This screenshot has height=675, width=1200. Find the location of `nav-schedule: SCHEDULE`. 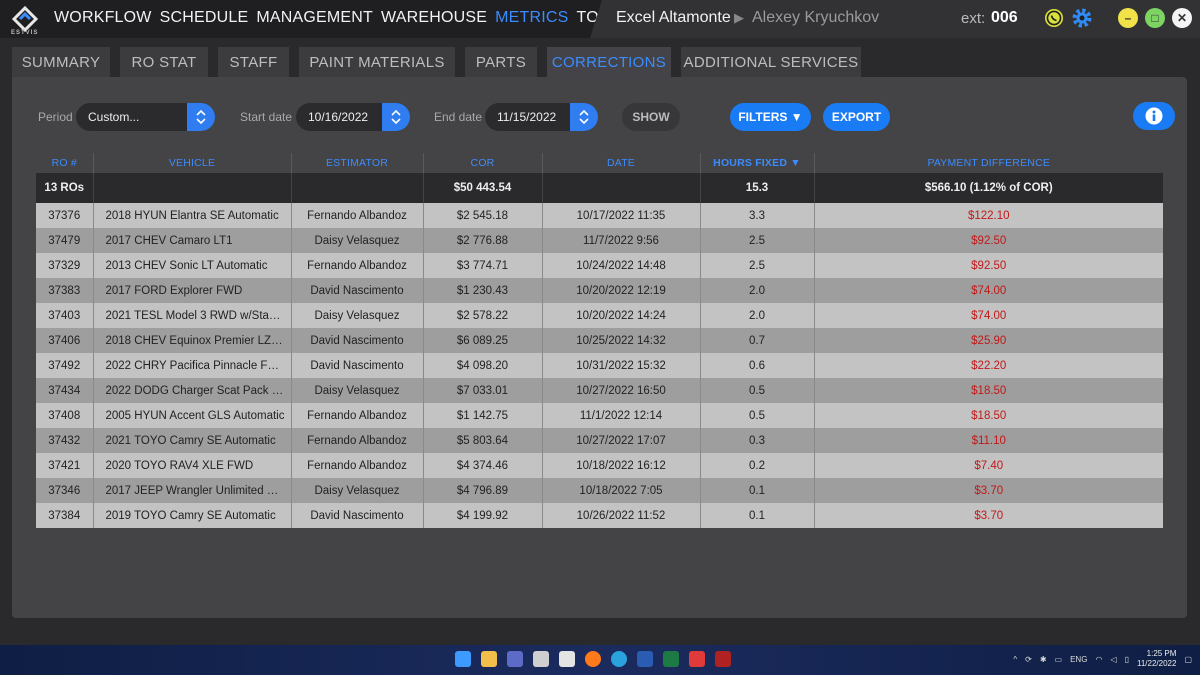

nav-schedule: SCHEDULE is located at coordinates (204, 18).